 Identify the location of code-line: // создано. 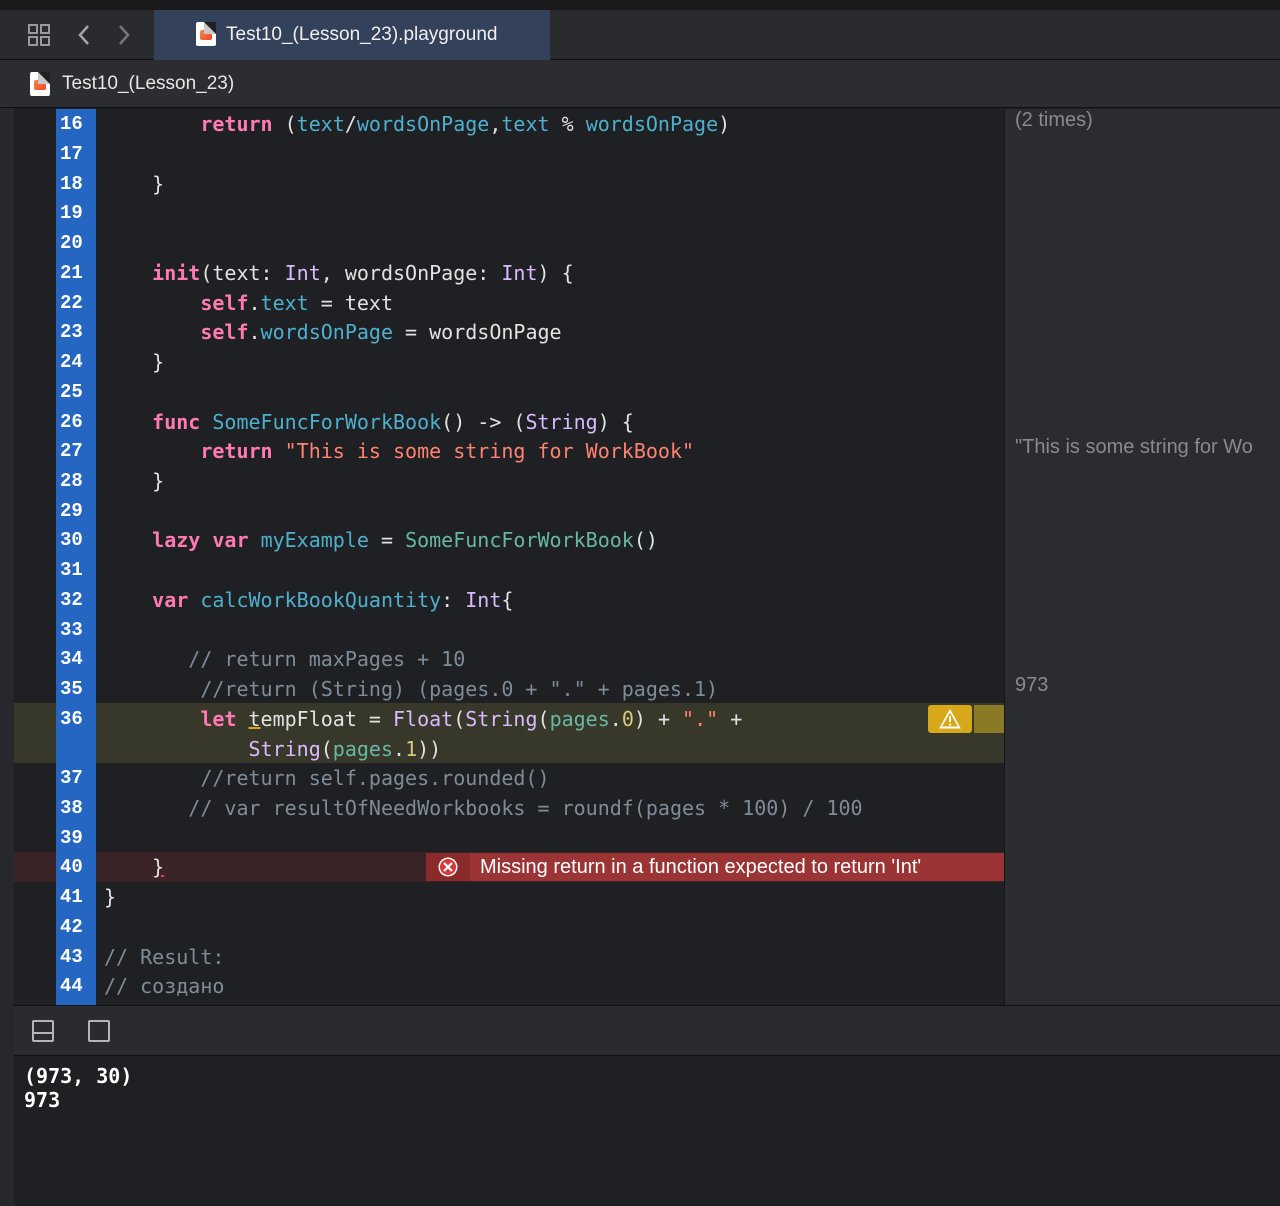
(164, 986).